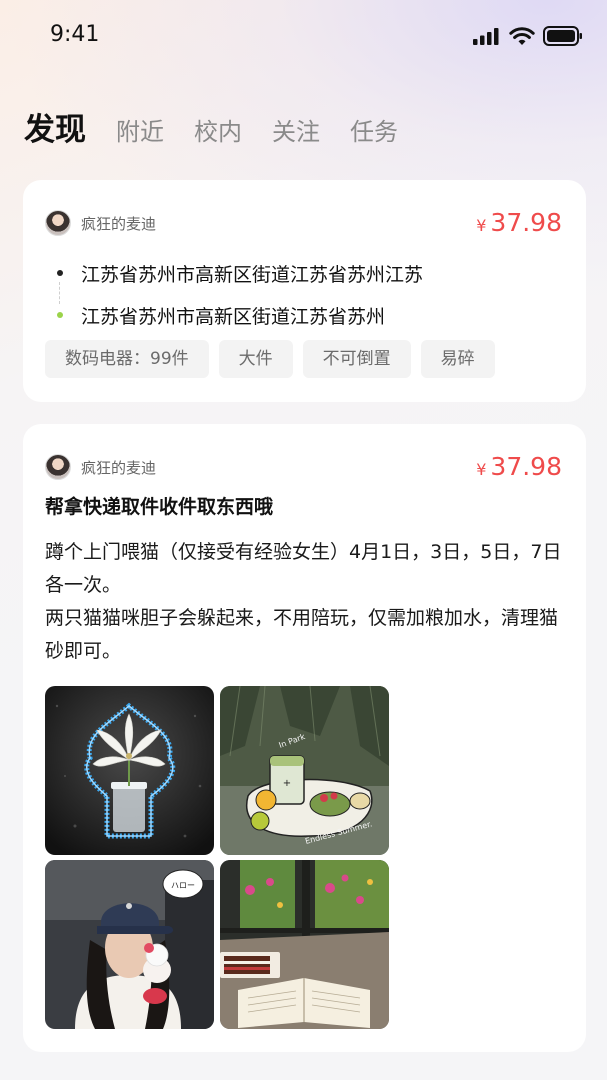 The height and width of the screenshot is (1080, 607). What do you see at coordinates (302, 634) in the screenshot?
I see `post-body-line: 两只猫猫咪胆子会躲起来，不用陪玩，仅需加粮加水，清理猫砂即可。` at bounding box center [302, 634].